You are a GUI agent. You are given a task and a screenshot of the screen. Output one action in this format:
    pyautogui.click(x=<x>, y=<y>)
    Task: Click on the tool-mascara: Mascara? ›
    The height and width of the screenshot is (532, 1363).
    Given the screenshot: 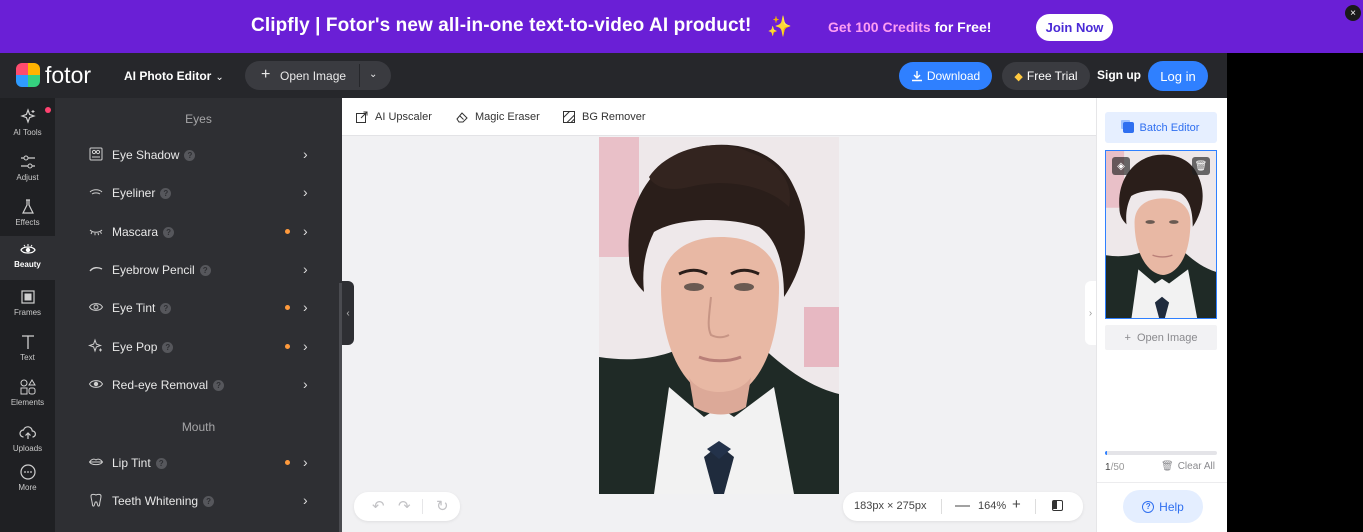 What is the action you would take?
    pyautogui.click(x=200, y=232)
    